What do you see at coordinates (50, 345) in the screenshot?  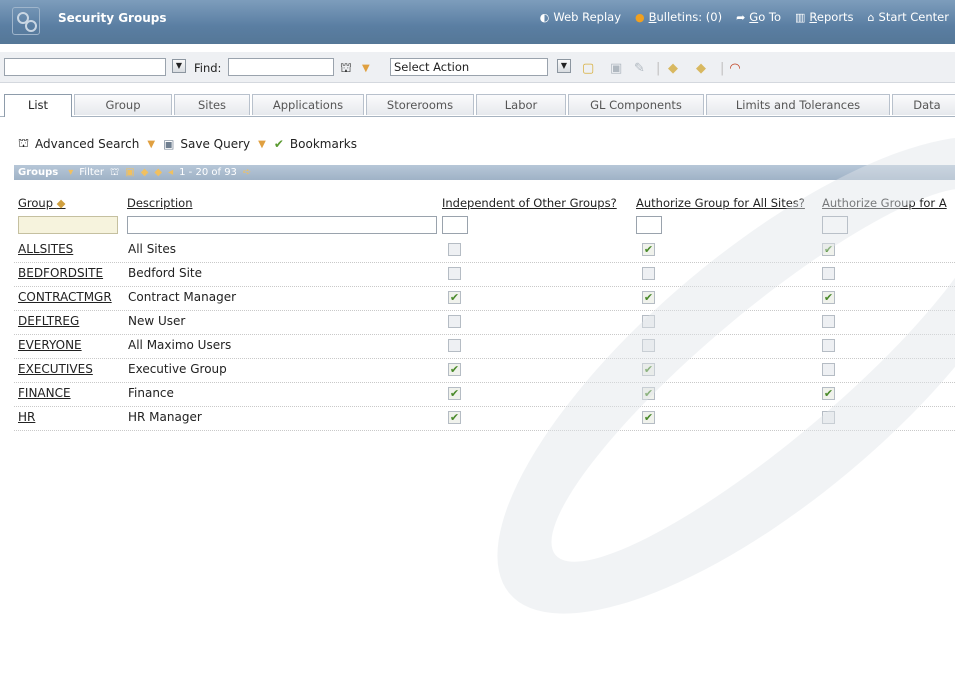 I see `group-code-link: EVERYONE` at bounding box center [50, 345].